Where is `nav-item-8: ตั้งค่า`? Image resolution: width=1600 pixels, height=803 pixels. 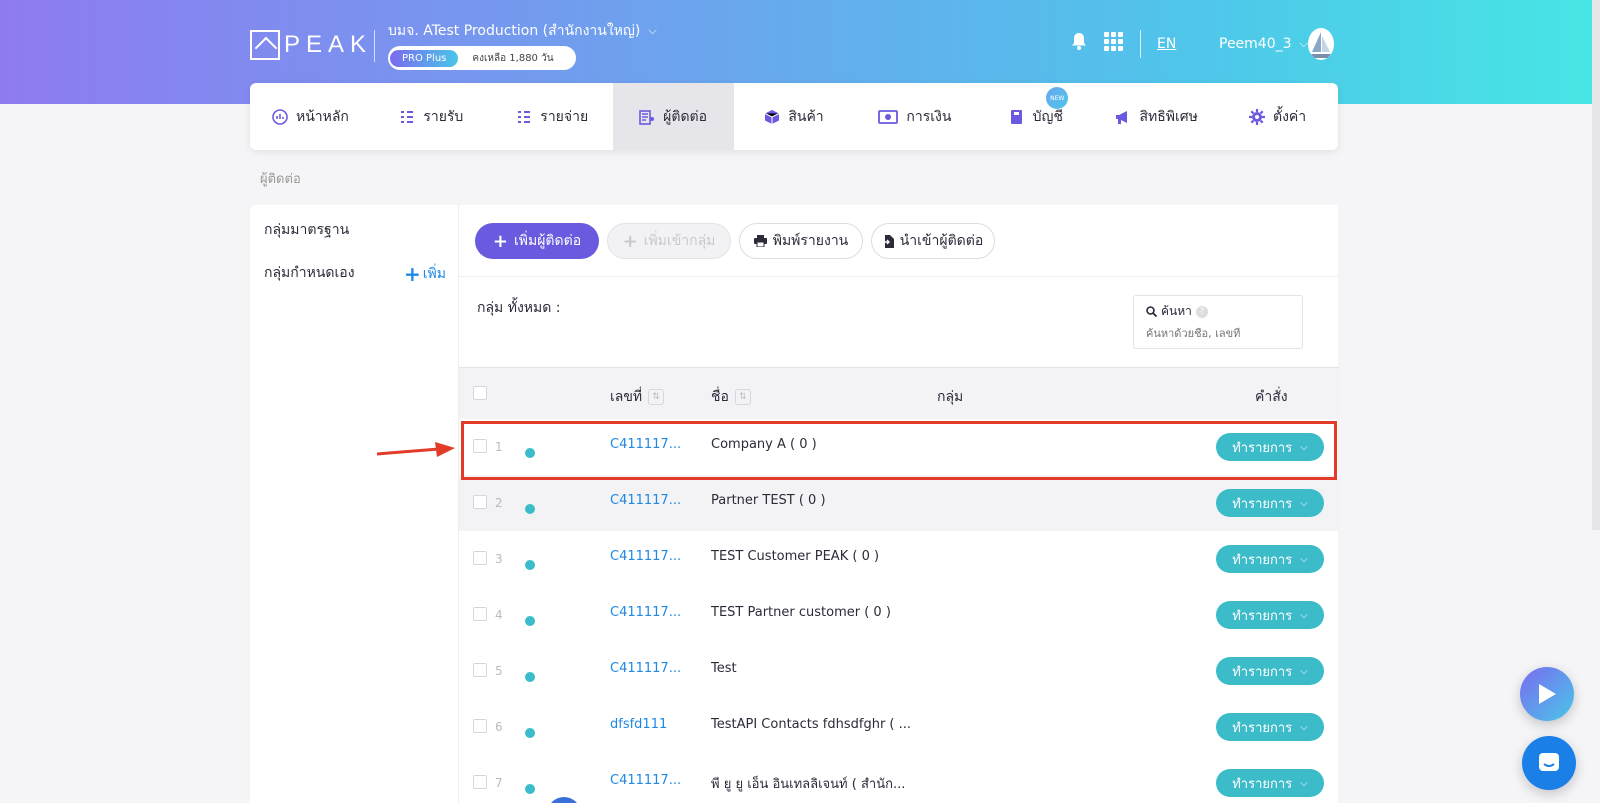 nav-item-8: ตั้งค่า is located at coordinates (1277, 116).